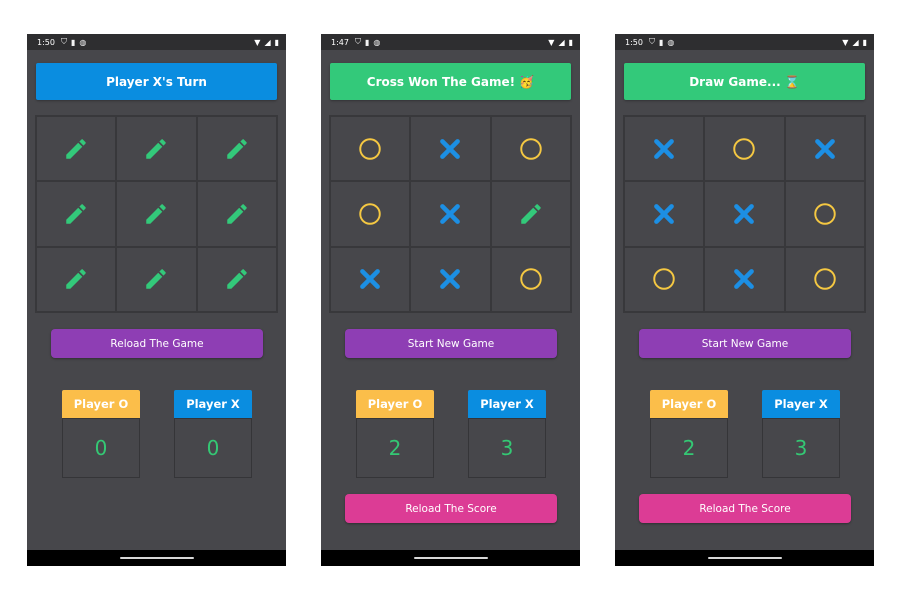  Describe the element at coordinates (157, 343) in the screenshot. I see `reload-game-button: Reload The Game` at that location.